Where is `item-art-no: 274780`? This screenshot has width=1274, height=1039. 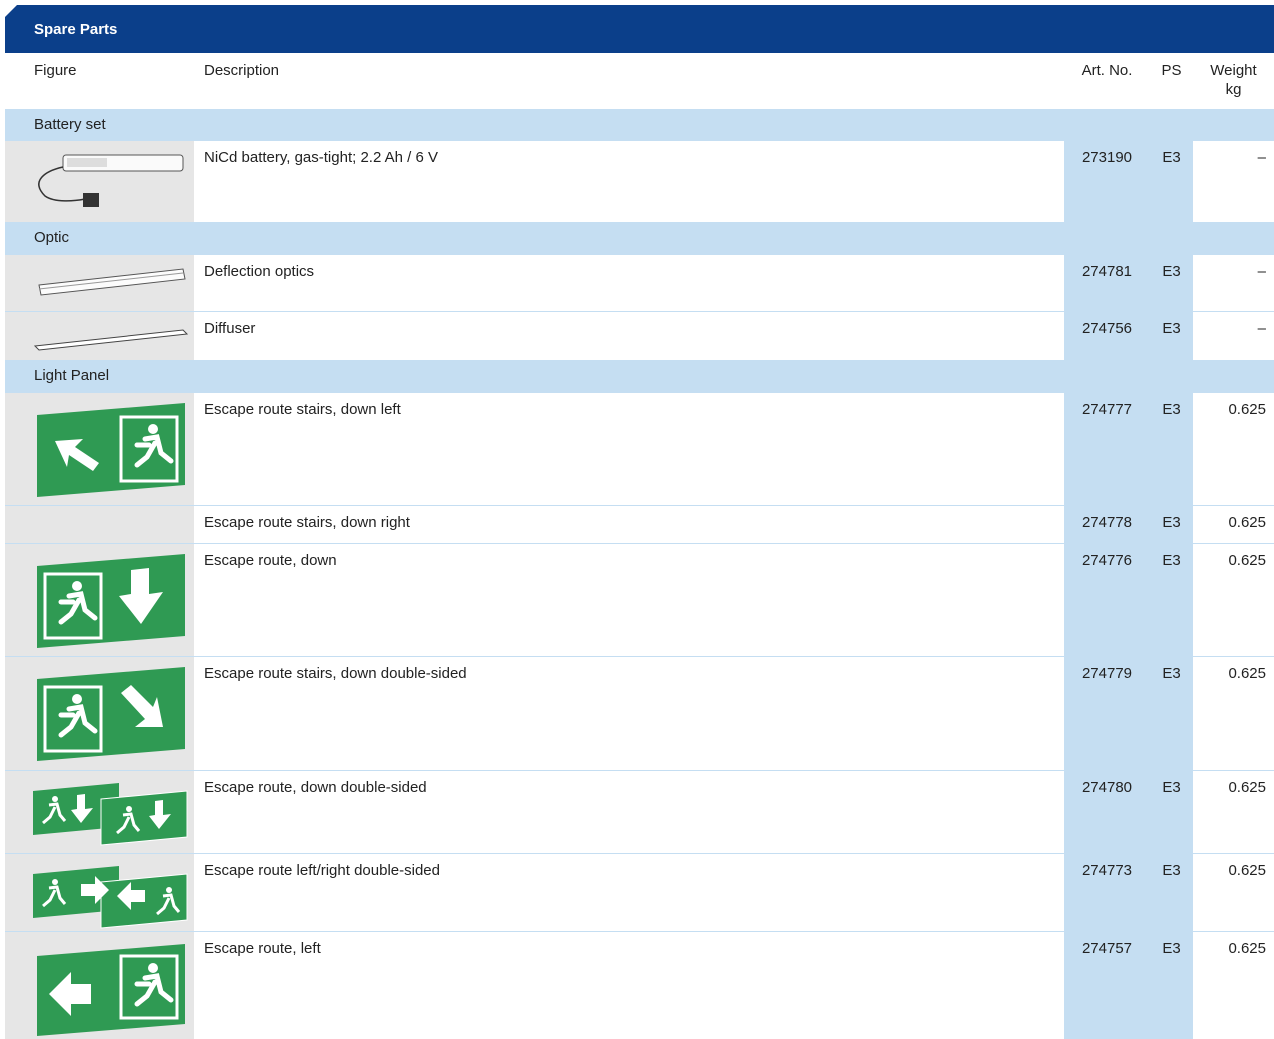 item-art-no: 274780 is located at coordinates (1107, 812).